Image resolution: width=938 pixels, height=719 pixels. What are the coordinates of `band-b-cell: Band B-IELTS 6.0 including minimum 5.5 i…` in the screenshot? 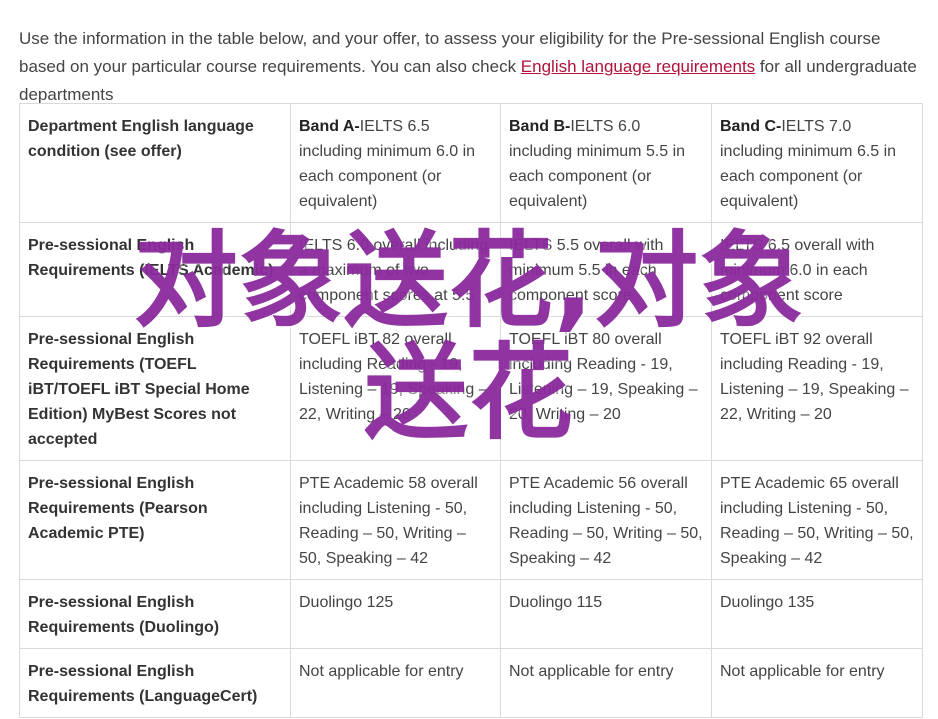 It's located at (606, 163).